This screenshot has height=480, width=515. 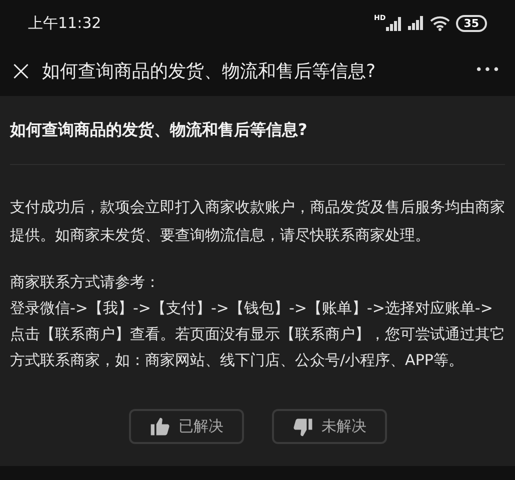 I want to click on thumbs-up-icon, so click(x=159, y=427).